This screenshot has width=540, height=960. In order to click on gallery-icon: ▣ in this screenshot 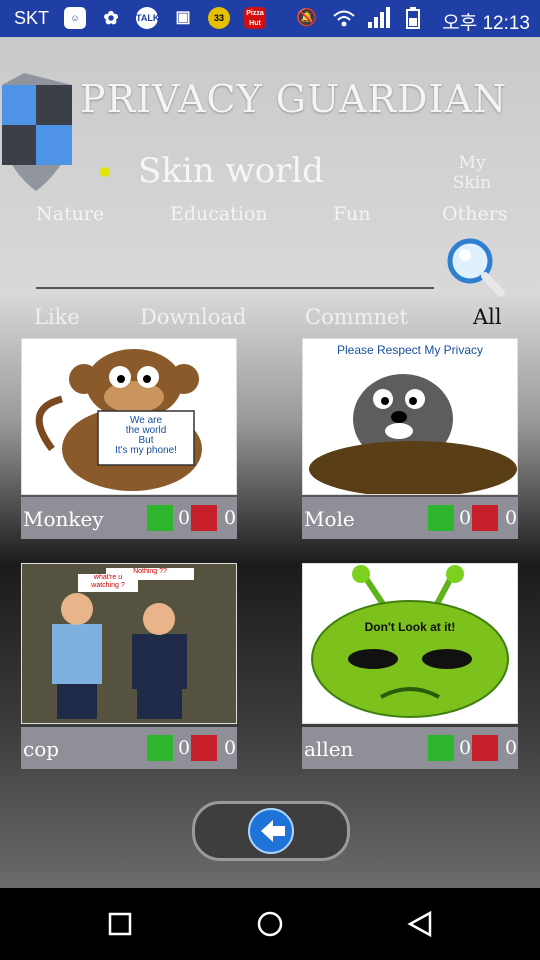, I will do `click(183, 17)`.